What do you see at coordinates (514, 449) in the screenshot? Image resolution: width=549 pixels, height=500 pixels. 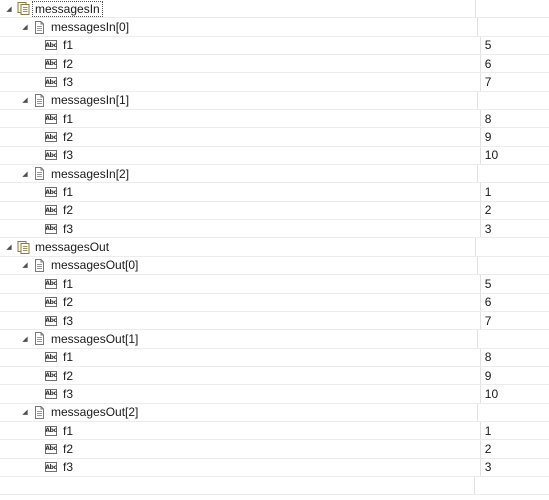 I see `value-cell: 2` at bounding box center [514, 449].